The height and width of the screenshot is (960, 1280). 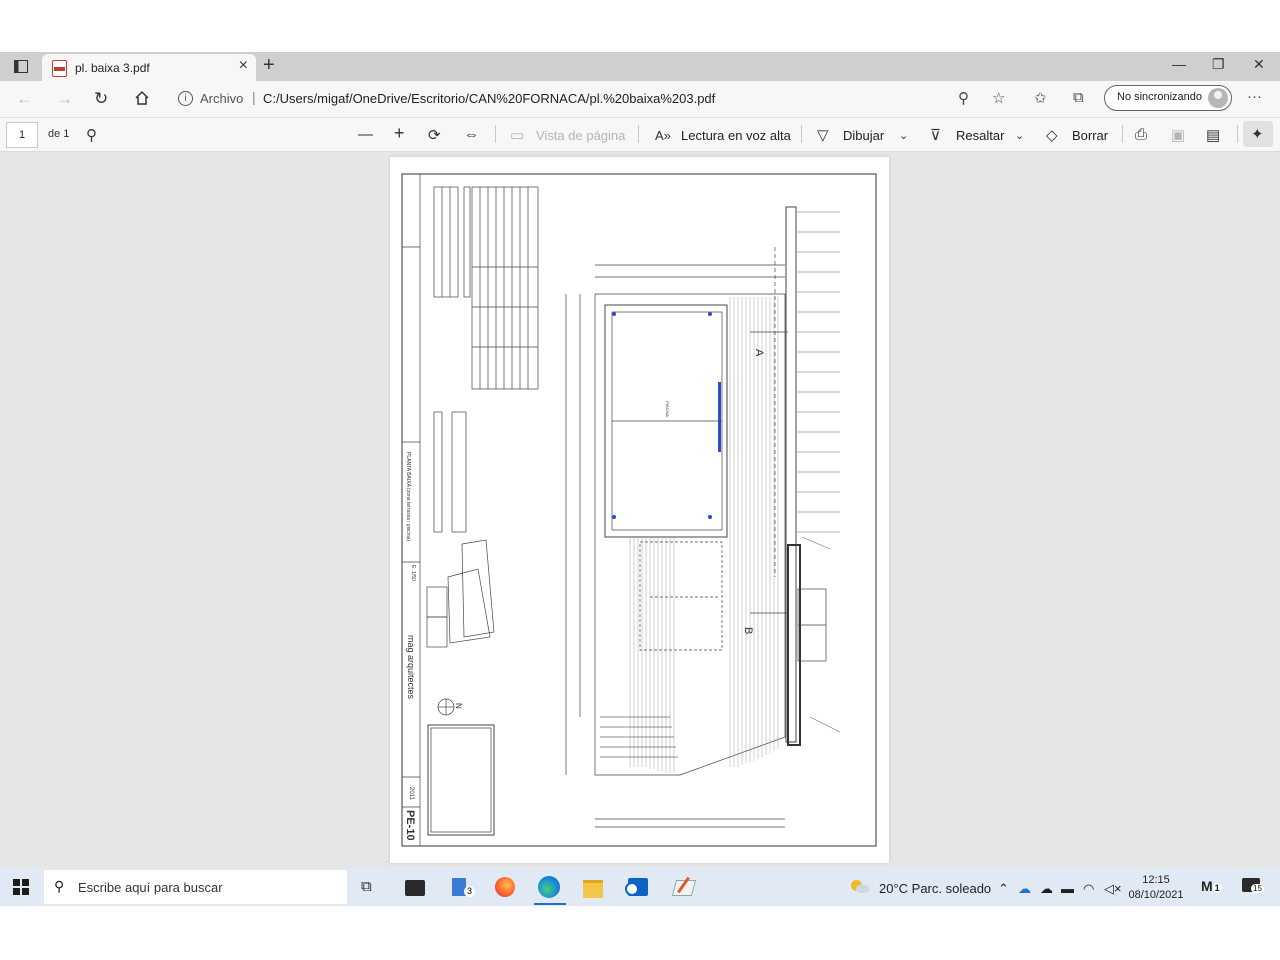 What do you see at coordinates (1052, 135) in the screenshot?
I see `eraser-icon: ◇` at bounding box center [1052, 135].